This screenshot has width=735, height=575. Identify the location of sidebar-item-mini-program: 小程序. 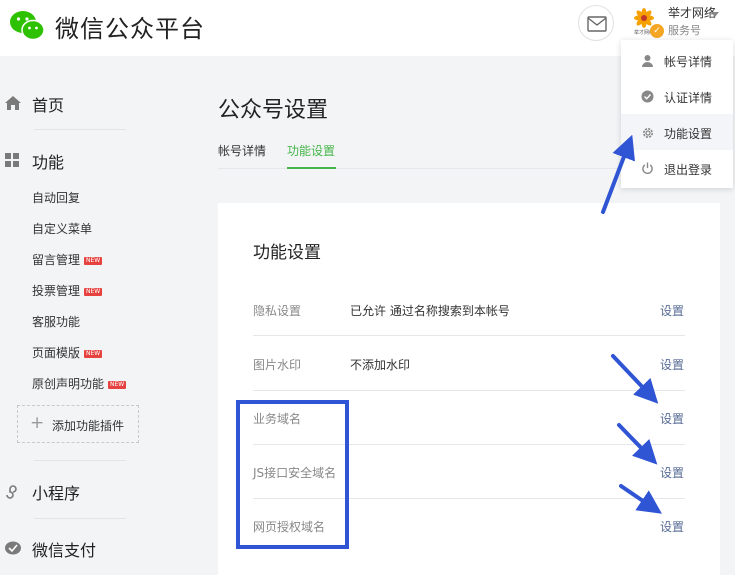
(89, 492).